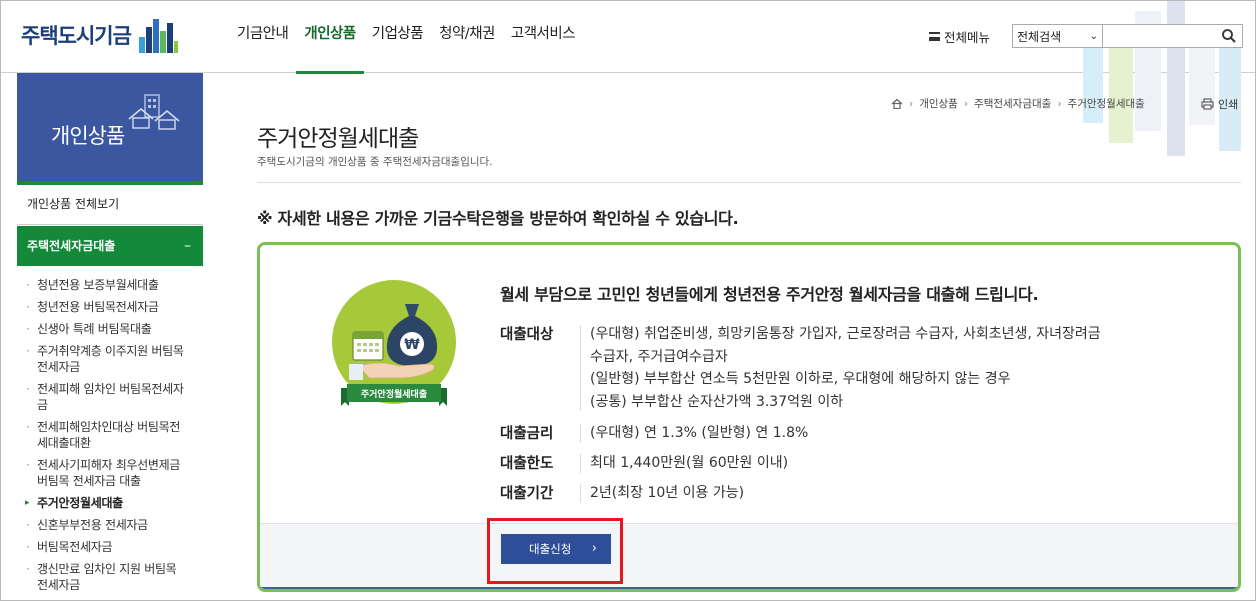  Describe the element at coordinates (967, 37) in the screenshot. I see `all-menu-label: 전체메뉴` at that location.